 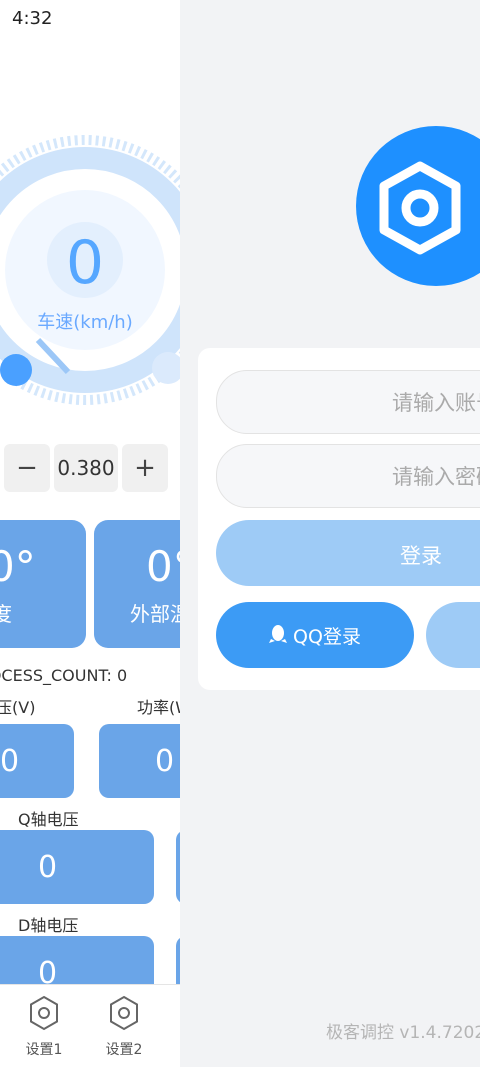 I want to click on tab-settings-1-label: 设置1, so click(x=44, y=1050).